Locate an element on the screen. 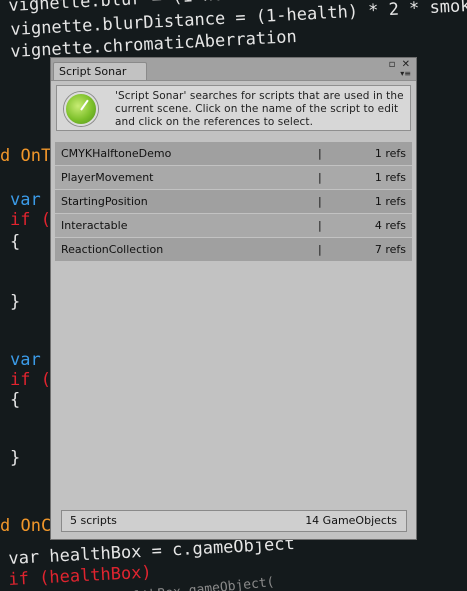 This screenshot has height=591, width=467. code-line: if ( is located at coordinates (30, 220).